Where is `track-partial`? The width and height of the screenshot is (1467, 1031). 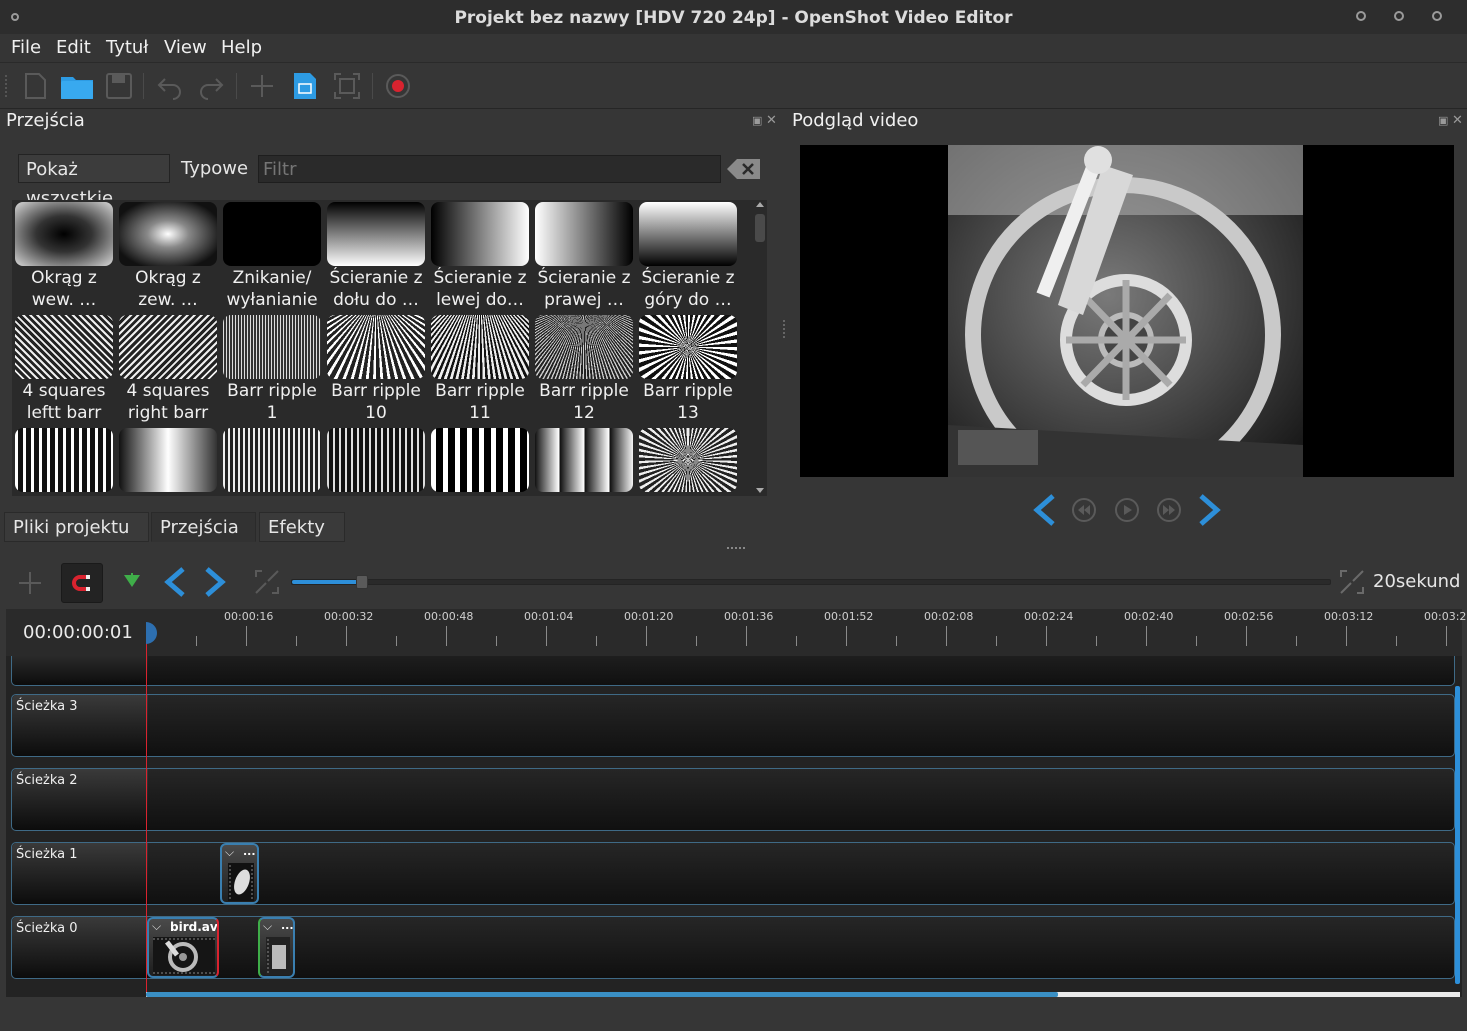 track-partial is located at coordinates (733, 671).